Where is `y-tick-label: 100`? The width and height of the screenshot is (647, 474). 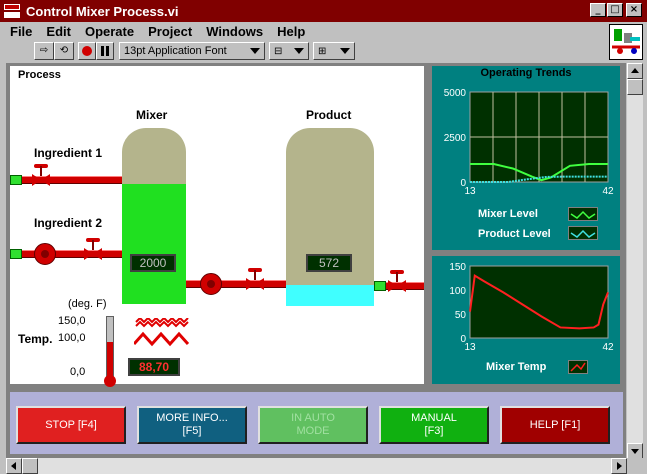
y-tick-label: 100 is located at coordinates (457, 291).